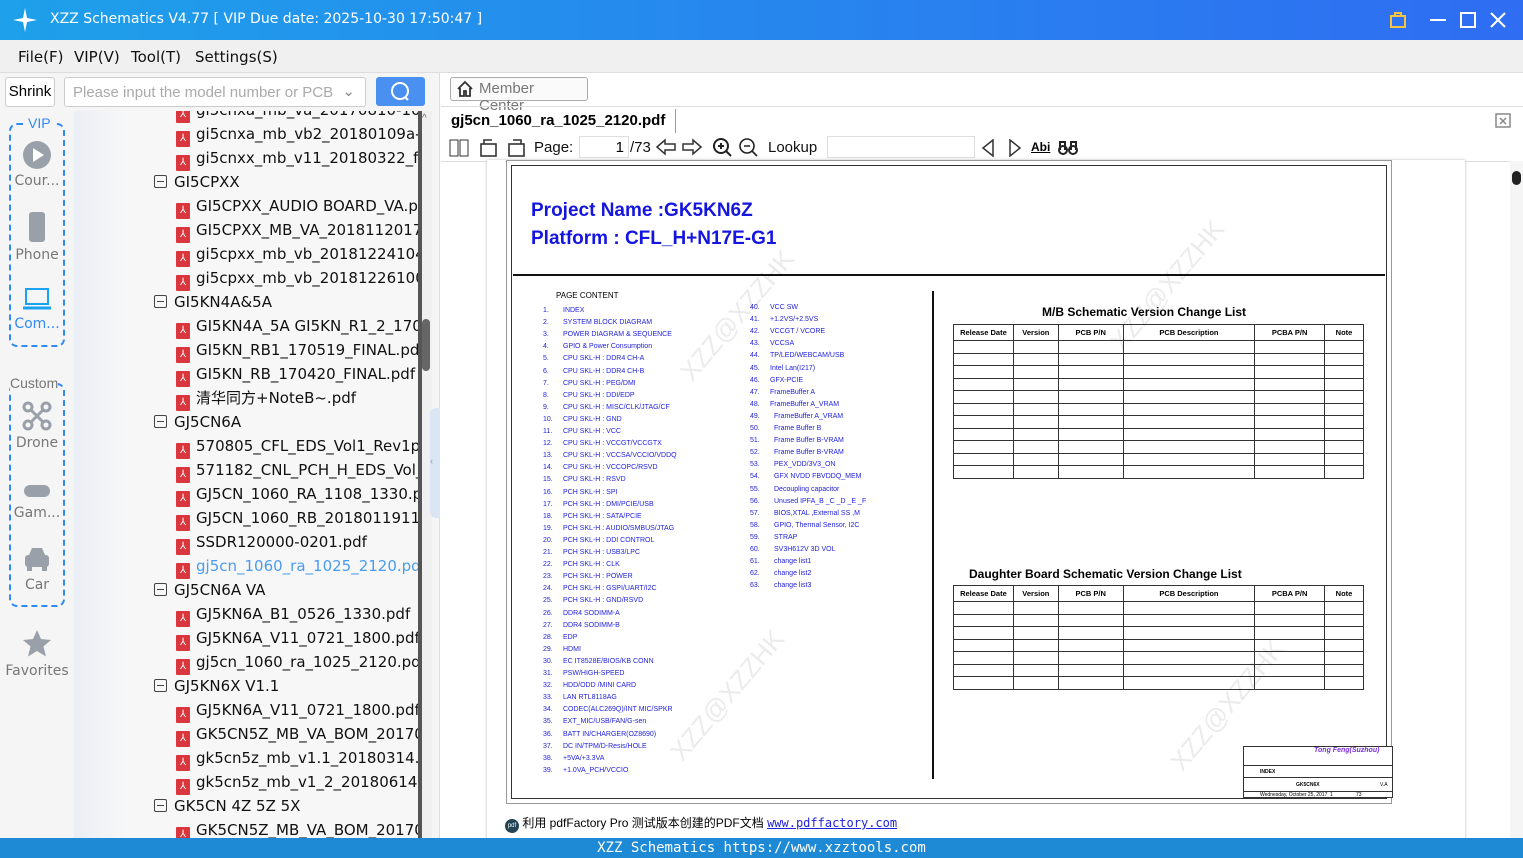  Describe the element at coordinates (424, 118) in the screenshot. I see `scroll-up-icon: ^` at that location.